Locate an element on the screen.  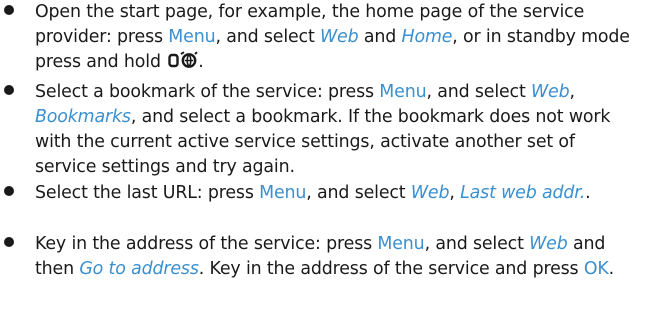
body-text: Key in the address of the service: press is located at coordinates (206, 244).